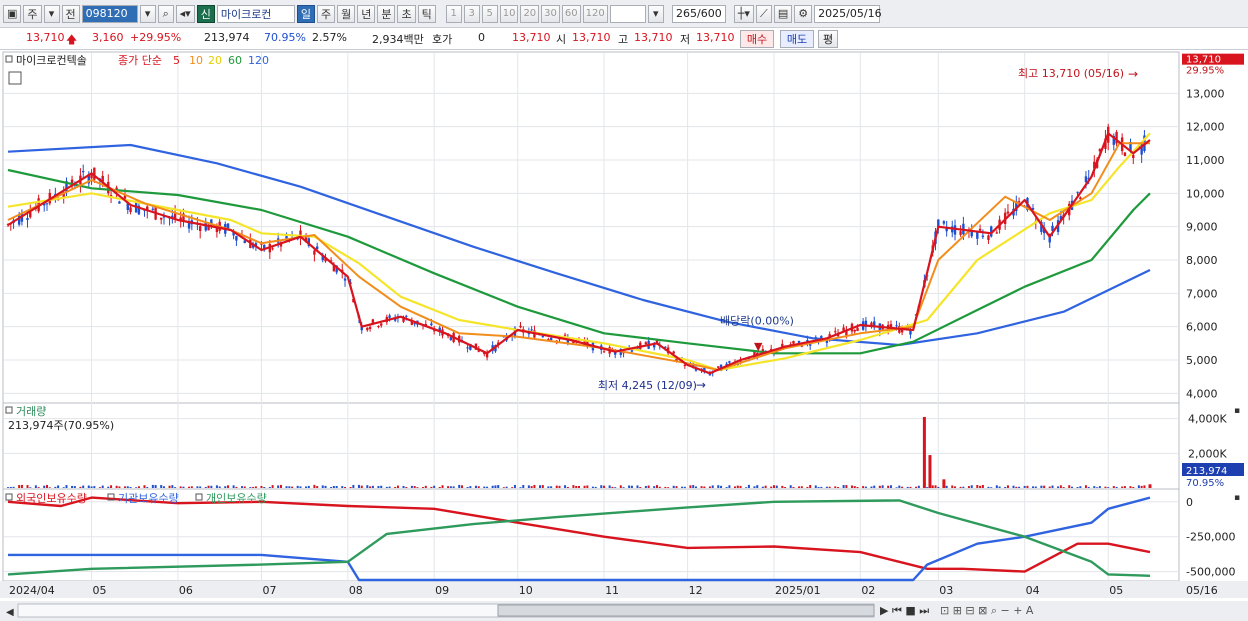 The image size is (1248, 621). Describe the element at coordinates (236, 498) in the screenshot. I see `legend-indiv: 개인보유수량` at that location.